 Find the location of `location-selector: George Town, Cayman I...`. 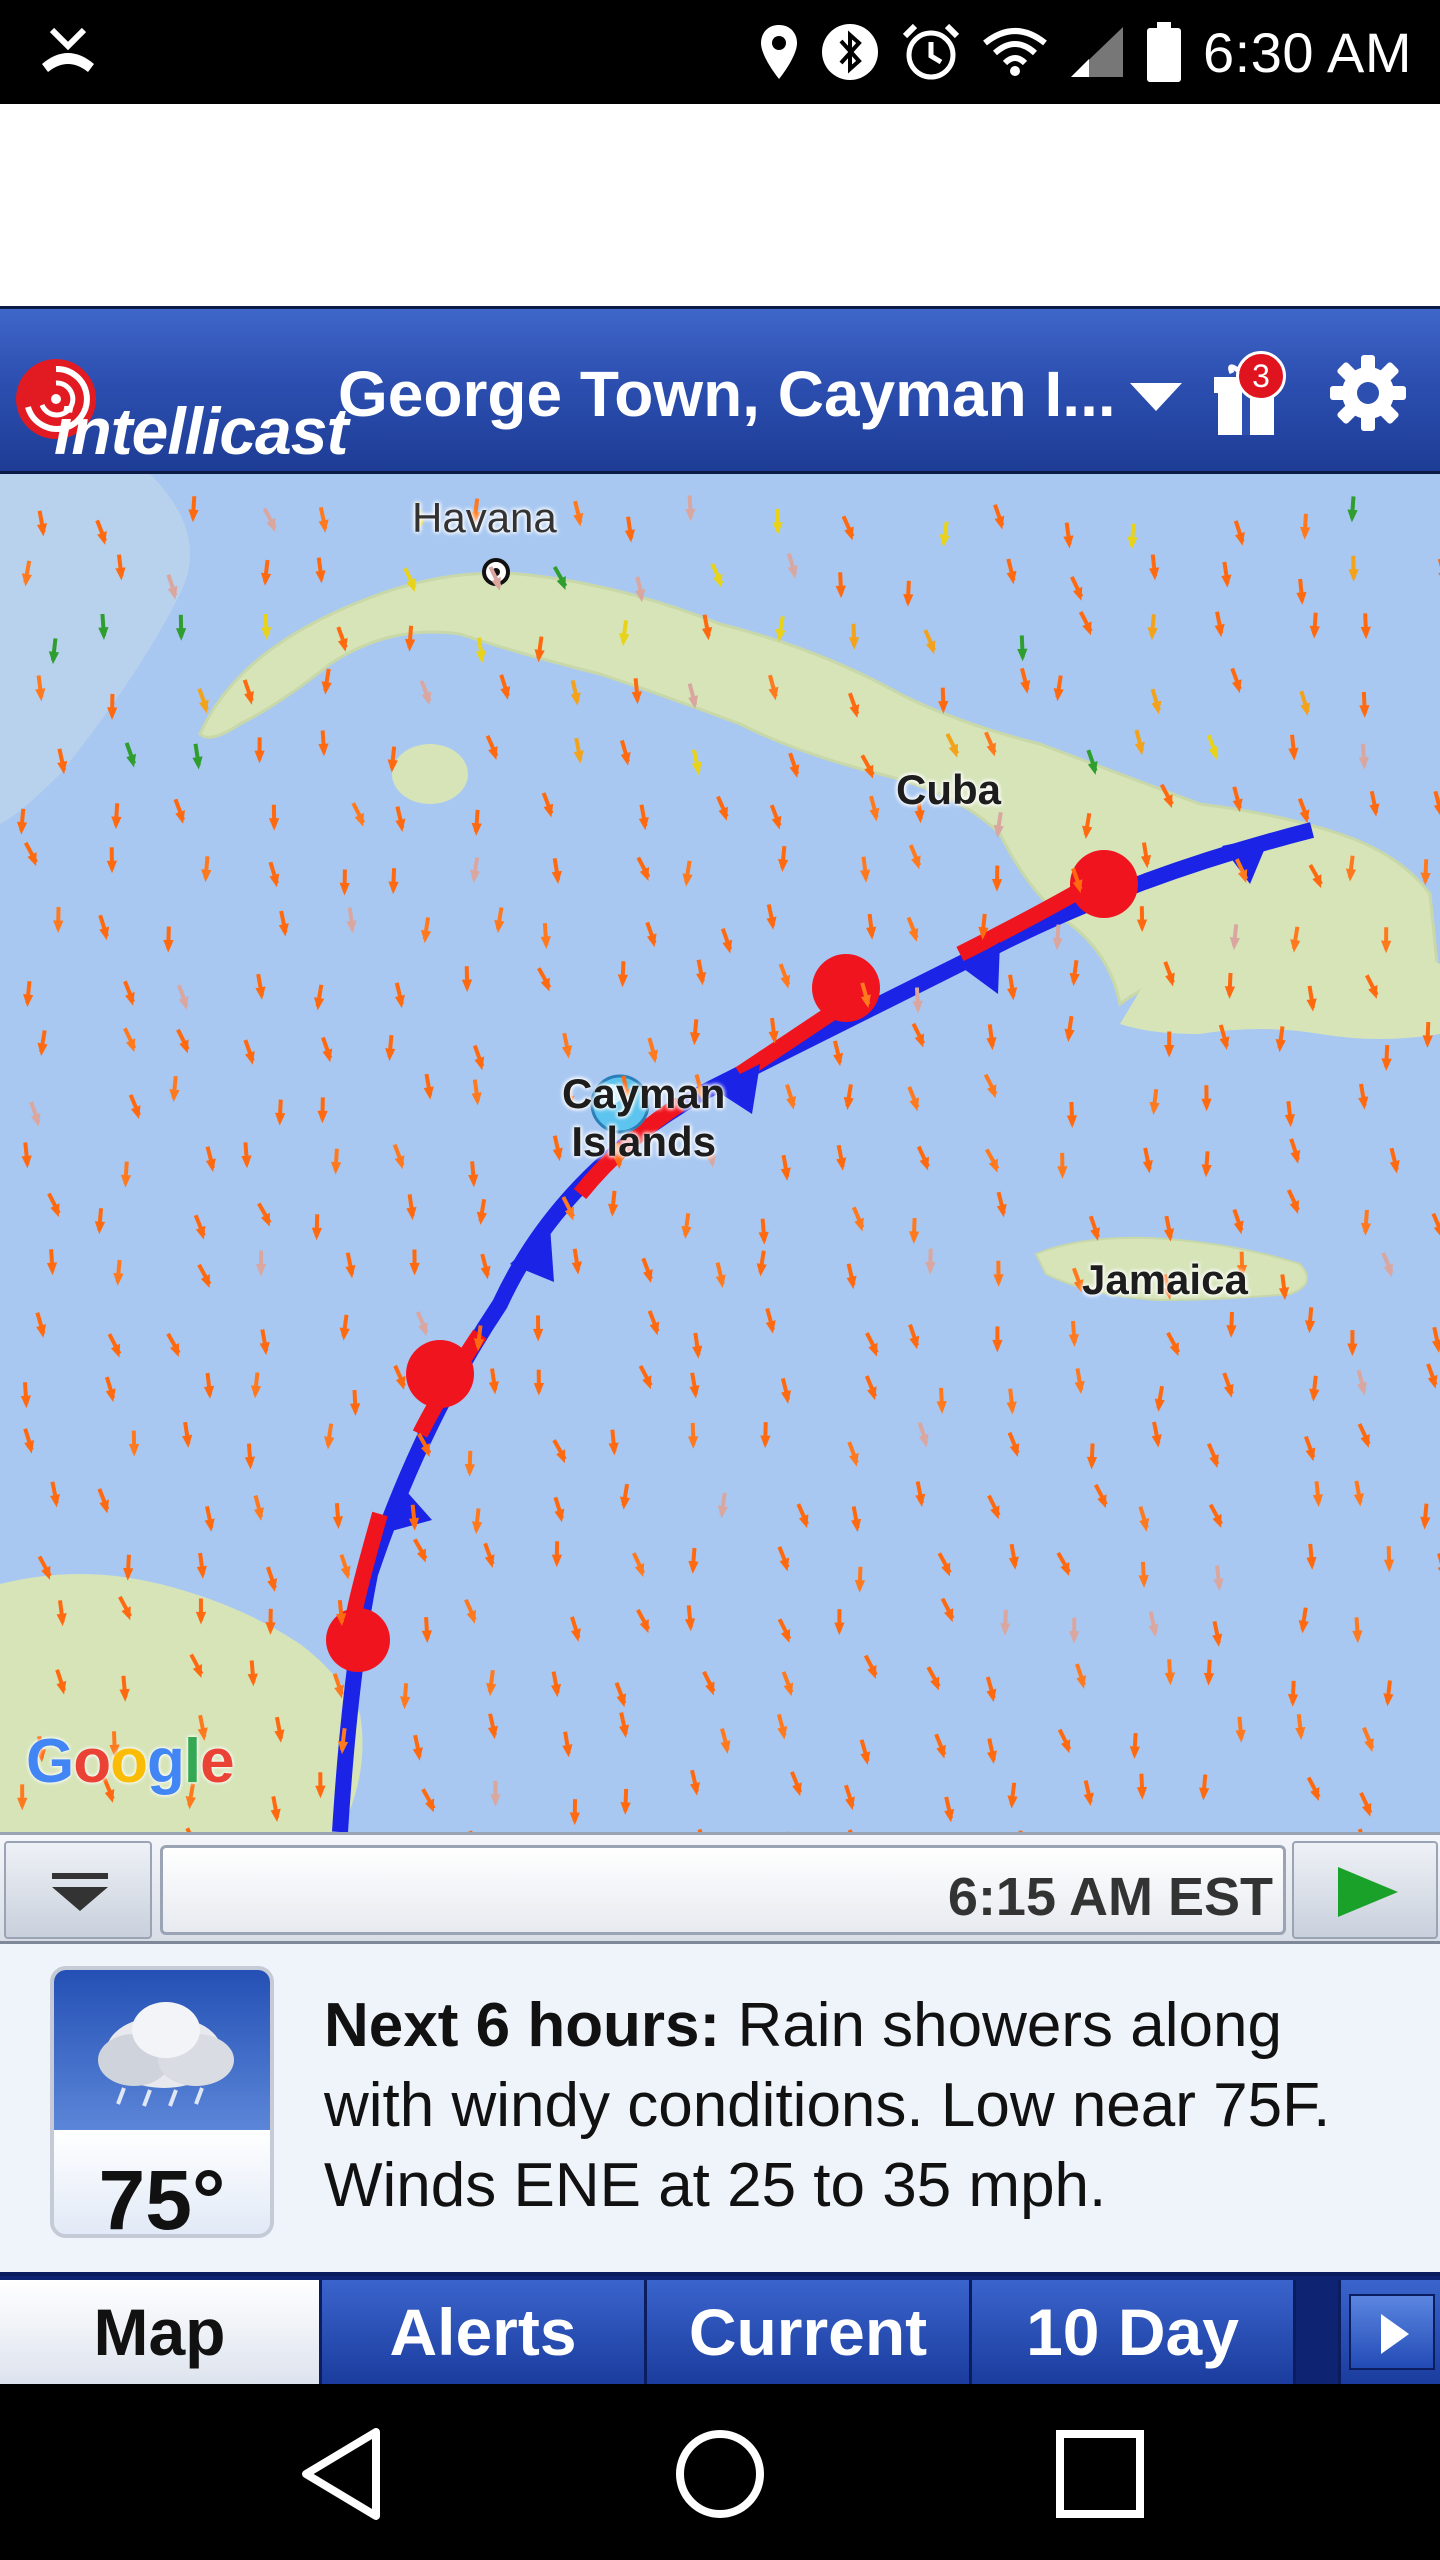

location-selector: George Town, Cayman I... is located at coordinates (727, 394).